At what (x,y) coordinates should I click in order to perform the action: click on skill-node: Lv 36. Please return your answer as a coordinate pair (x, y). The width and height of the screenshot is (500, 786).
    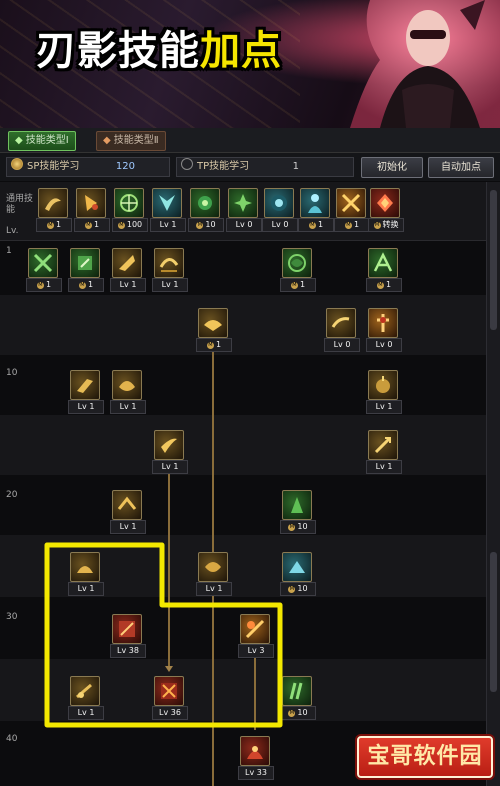
    Looking at the image, I should click on (170, 698).